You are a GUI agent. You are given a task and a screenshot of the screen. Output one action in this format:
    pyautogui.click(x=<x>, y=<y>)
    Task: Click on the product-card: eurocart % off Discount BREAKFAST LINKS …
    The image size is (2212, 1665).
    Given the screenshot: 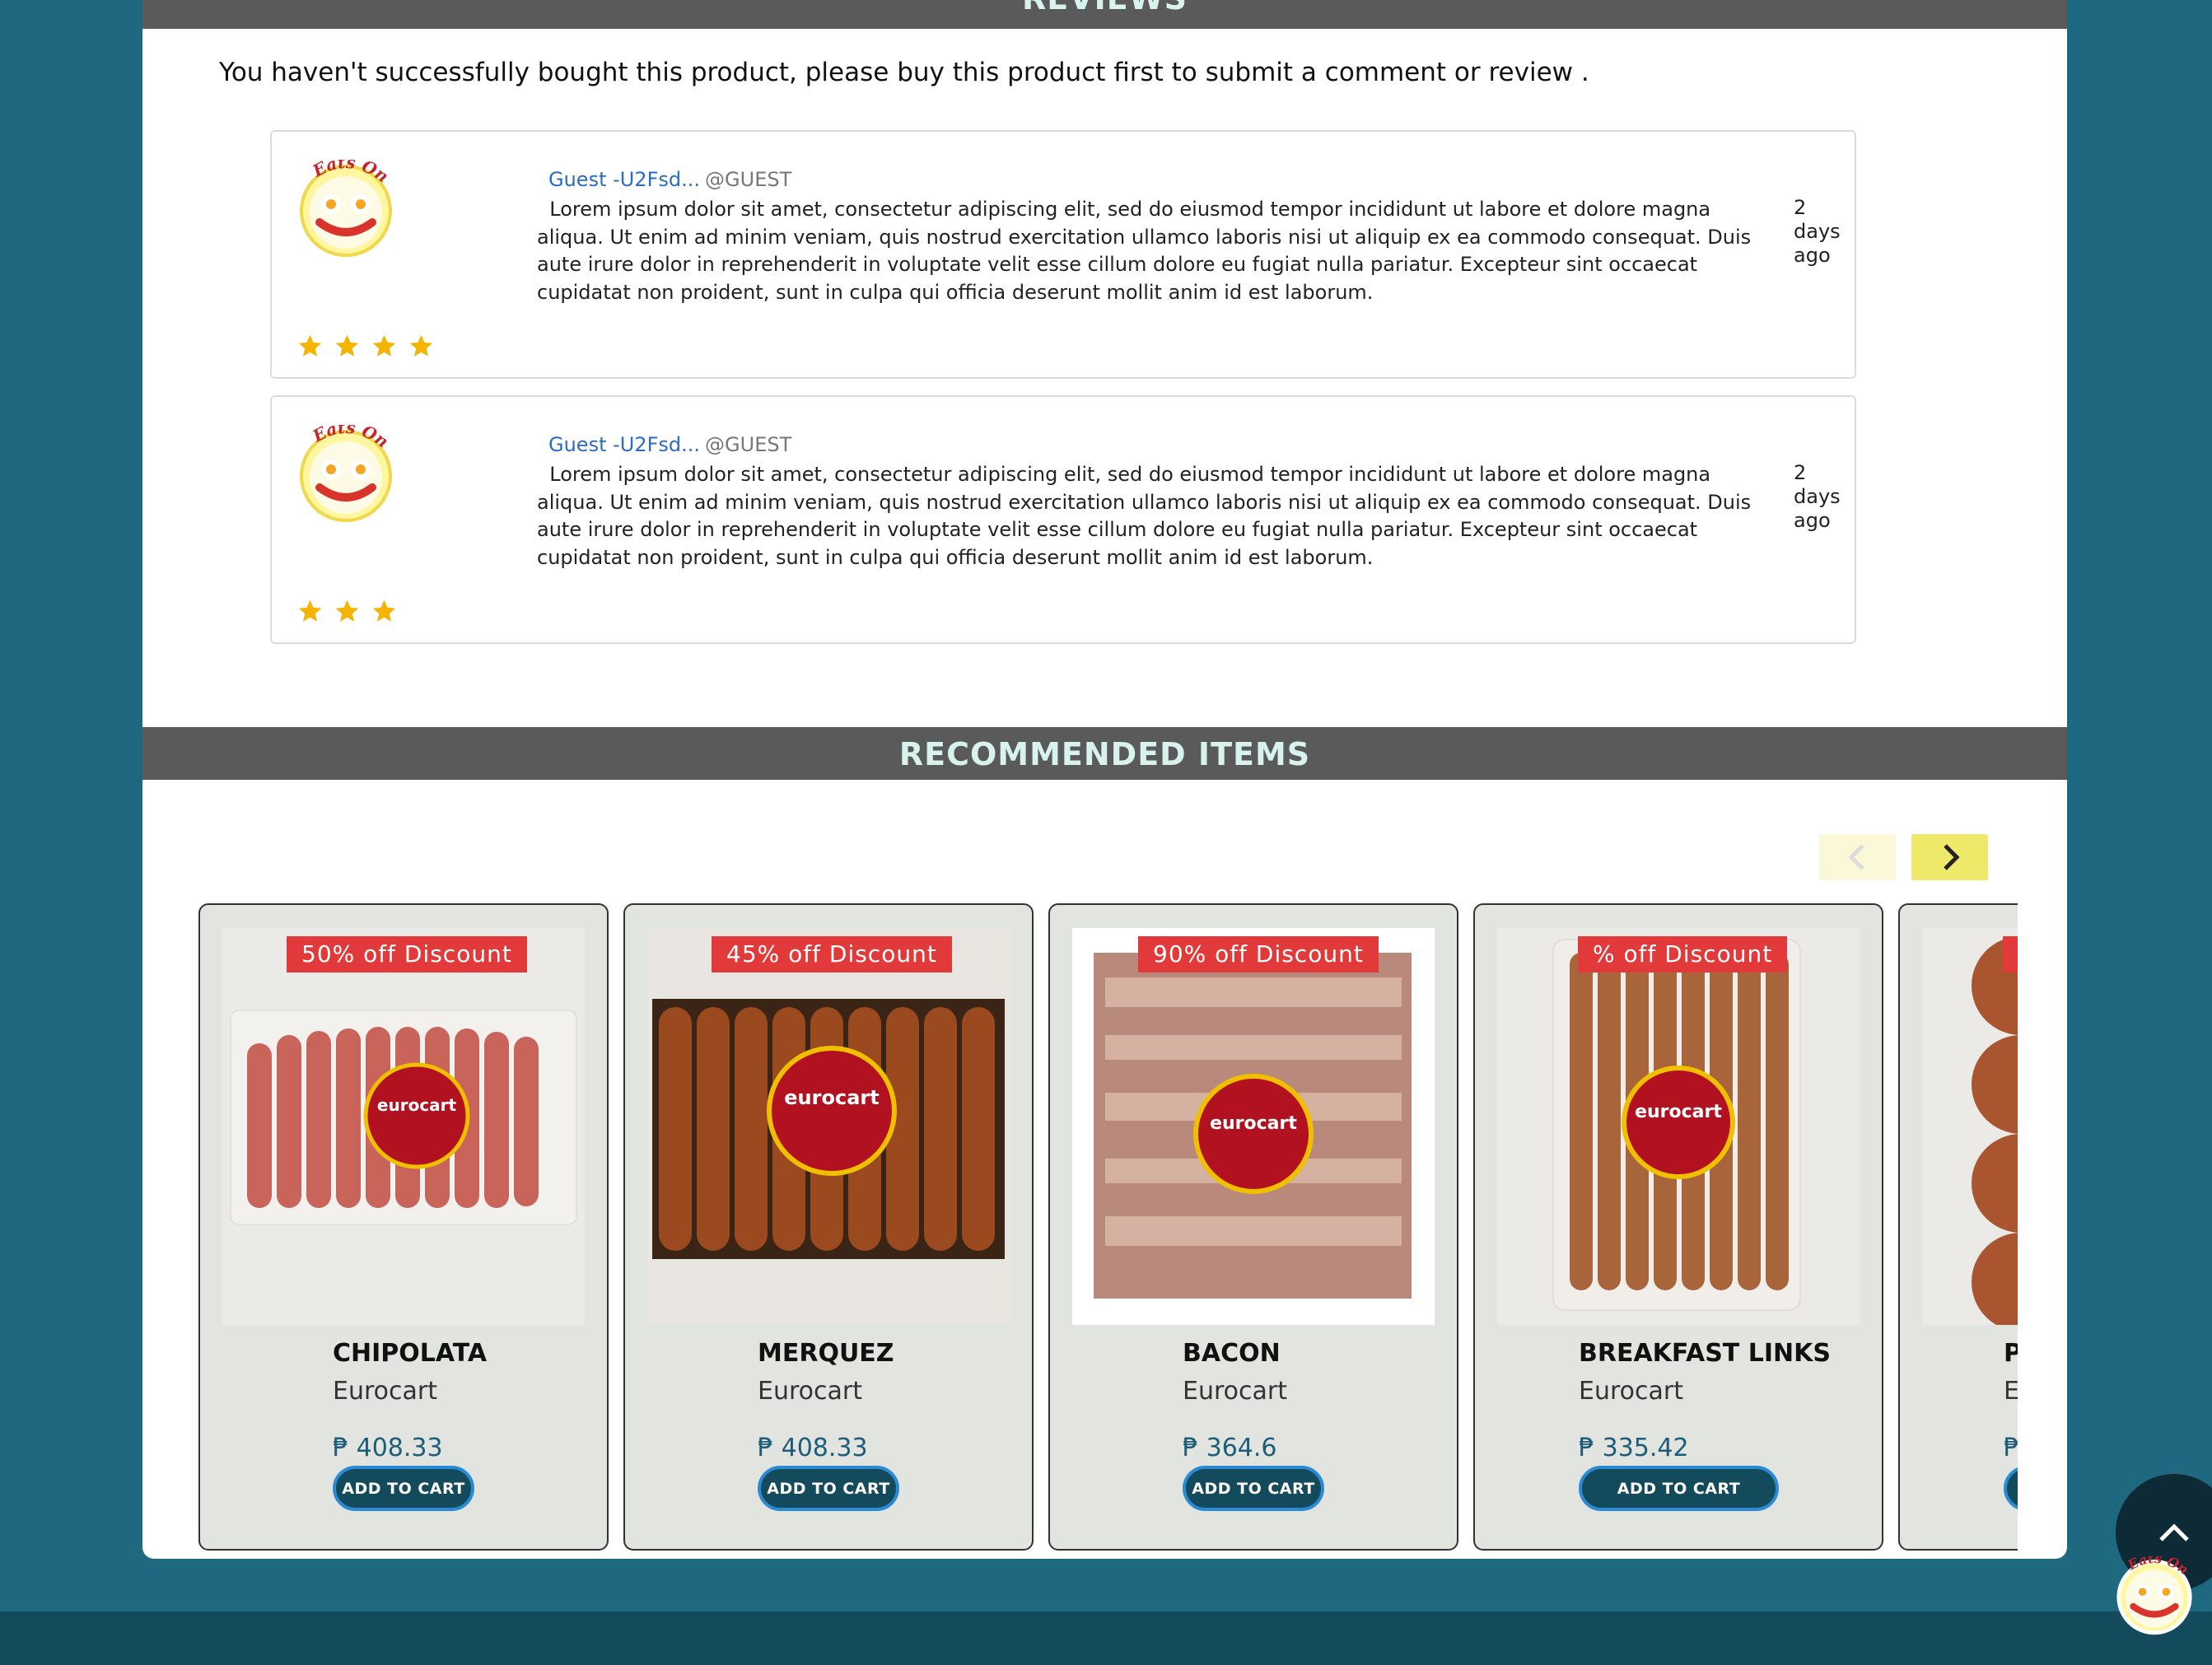 What is the action you would take?
    pyautogui.click(x=1678, y=1227)
    